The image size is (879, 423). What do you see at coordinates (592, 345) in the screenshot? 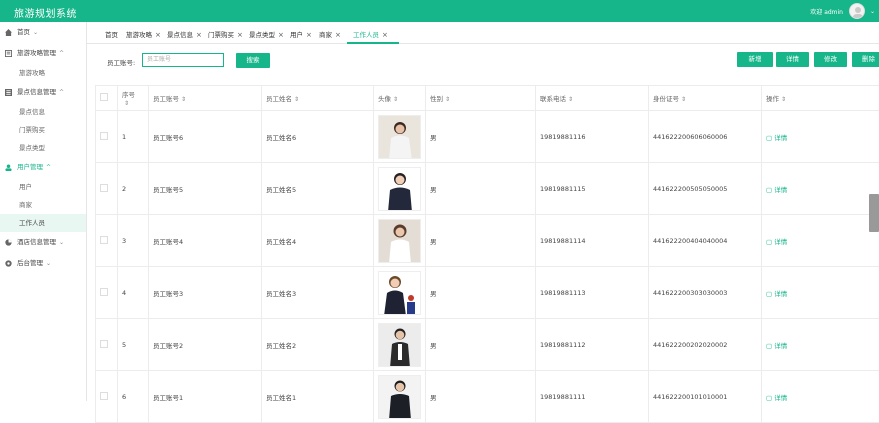
I see `cell-phone: 19819881112` at bounding box center [592, 345].